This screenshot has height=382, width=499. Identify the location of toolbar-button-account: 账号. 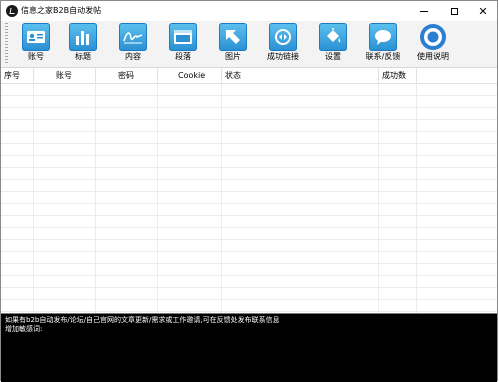
(36, 44).